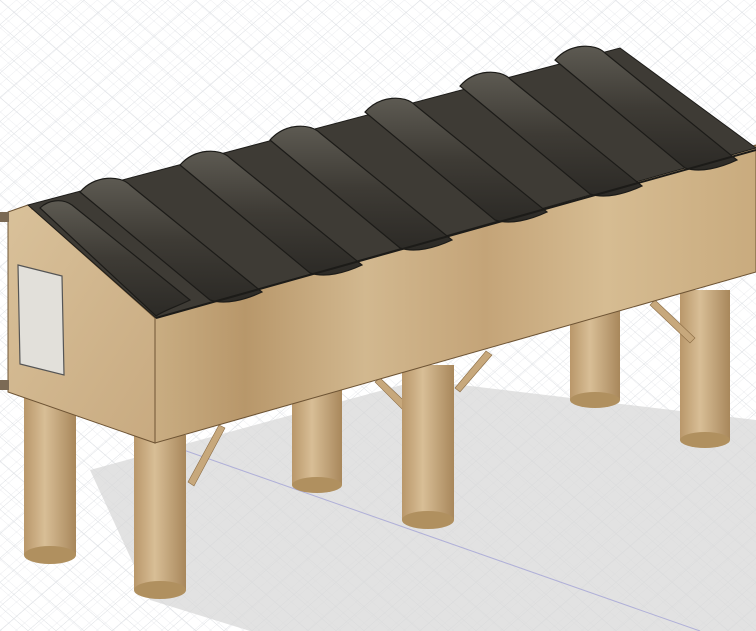 The width and height of the screenshot is (756, 631). What do you see at coordinates (41, 320) in the screenshot?
I see `access-door` at bounding box center [41, 320].